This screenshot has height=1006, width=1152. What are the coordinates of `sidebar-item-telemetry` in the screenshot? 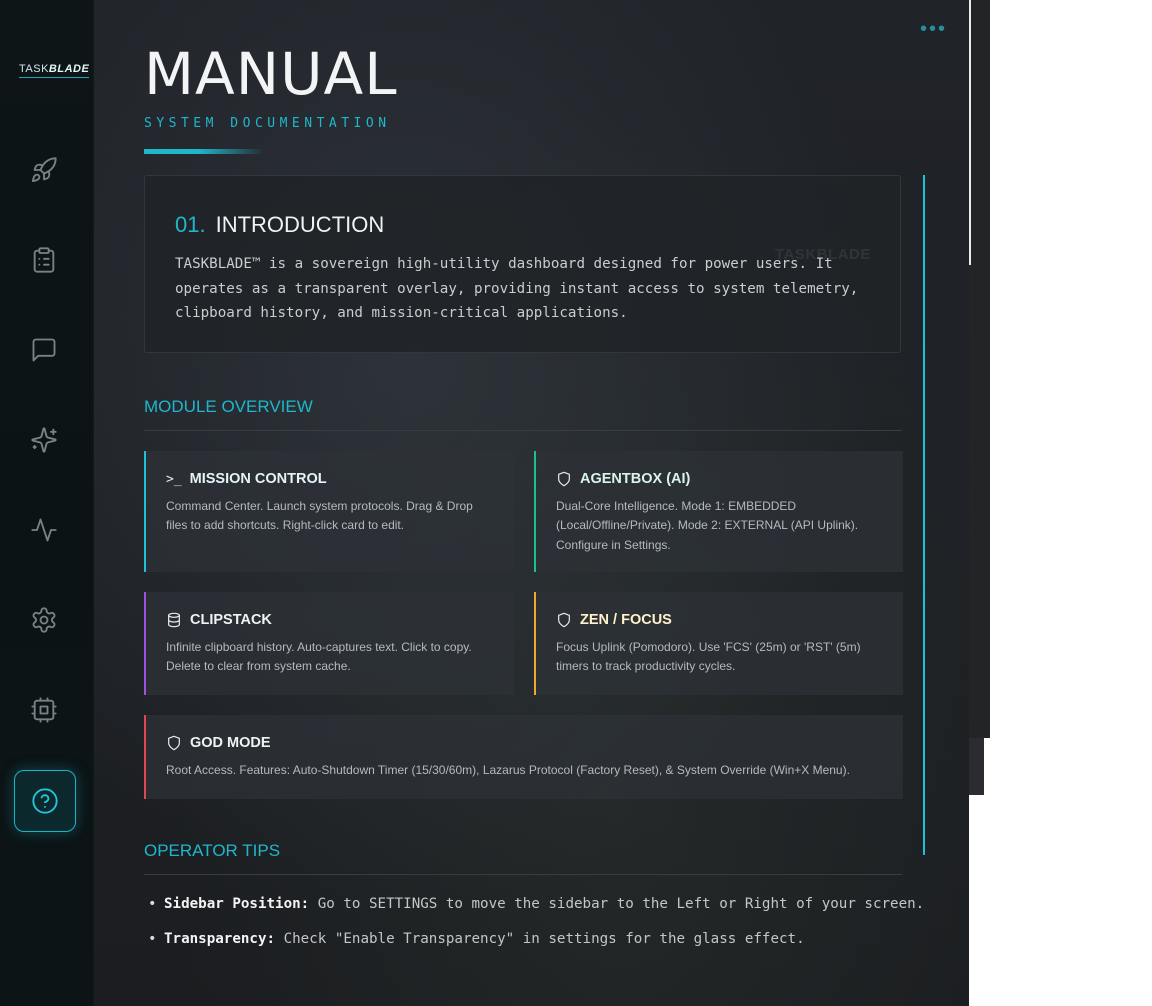 It's located at (44, 530).